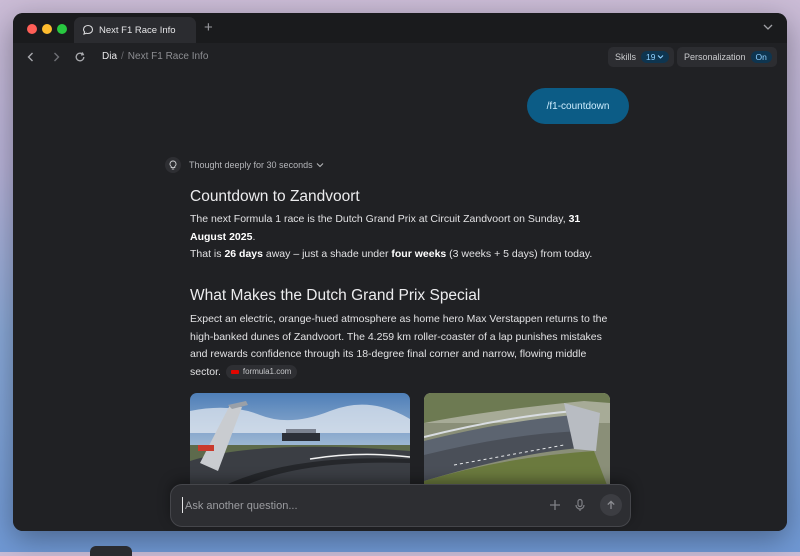 Image resolution: width=800 pixels, height=556 pixels. Describe the element at coordinates (173, 165) in the screenshot. I see `lightbulb-icon` at that location.